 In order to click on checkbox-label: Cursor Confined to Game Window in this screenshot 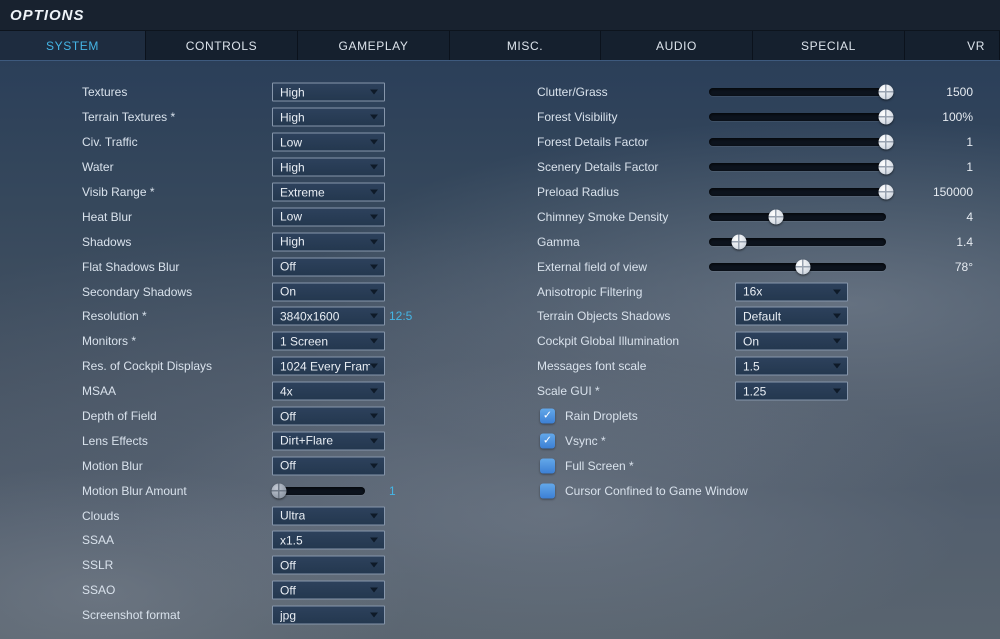, I will do `click(656, 490)`.